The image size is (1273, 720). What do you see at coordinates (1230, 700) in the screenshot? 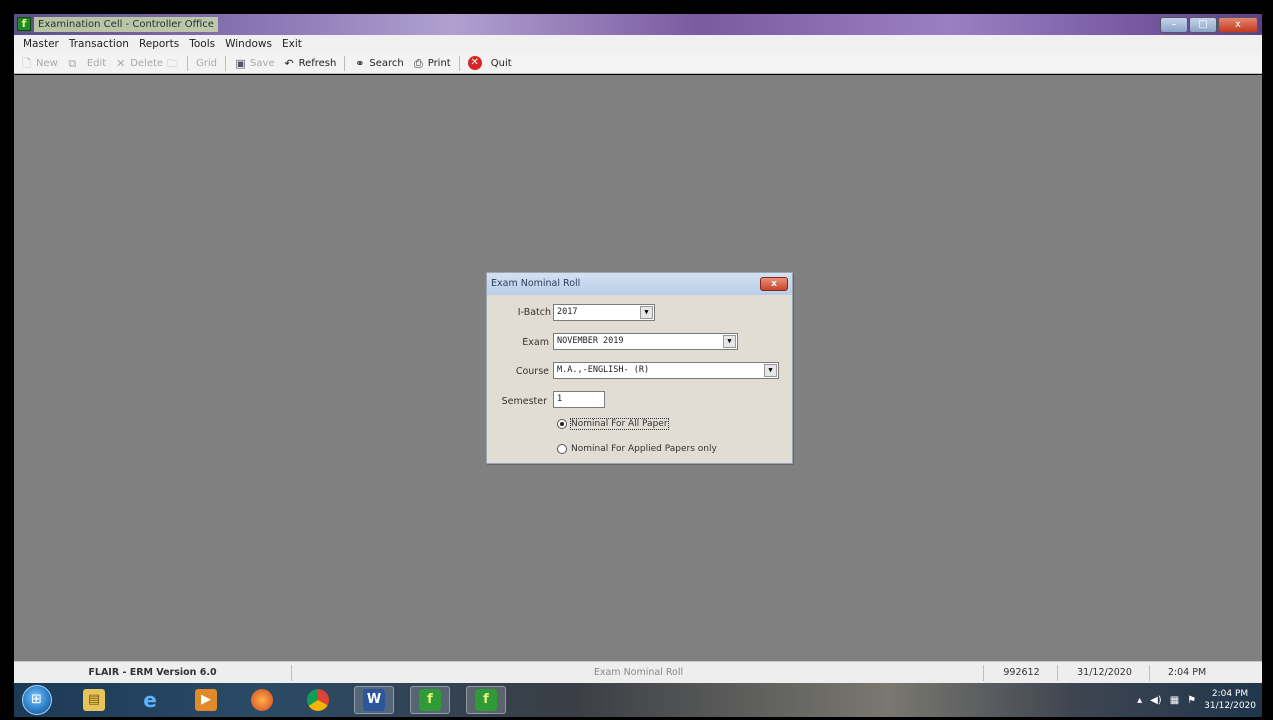
I see `taskbar-clock: 2:04 PM 31/12/2020` at bounding box center [1230, 700].